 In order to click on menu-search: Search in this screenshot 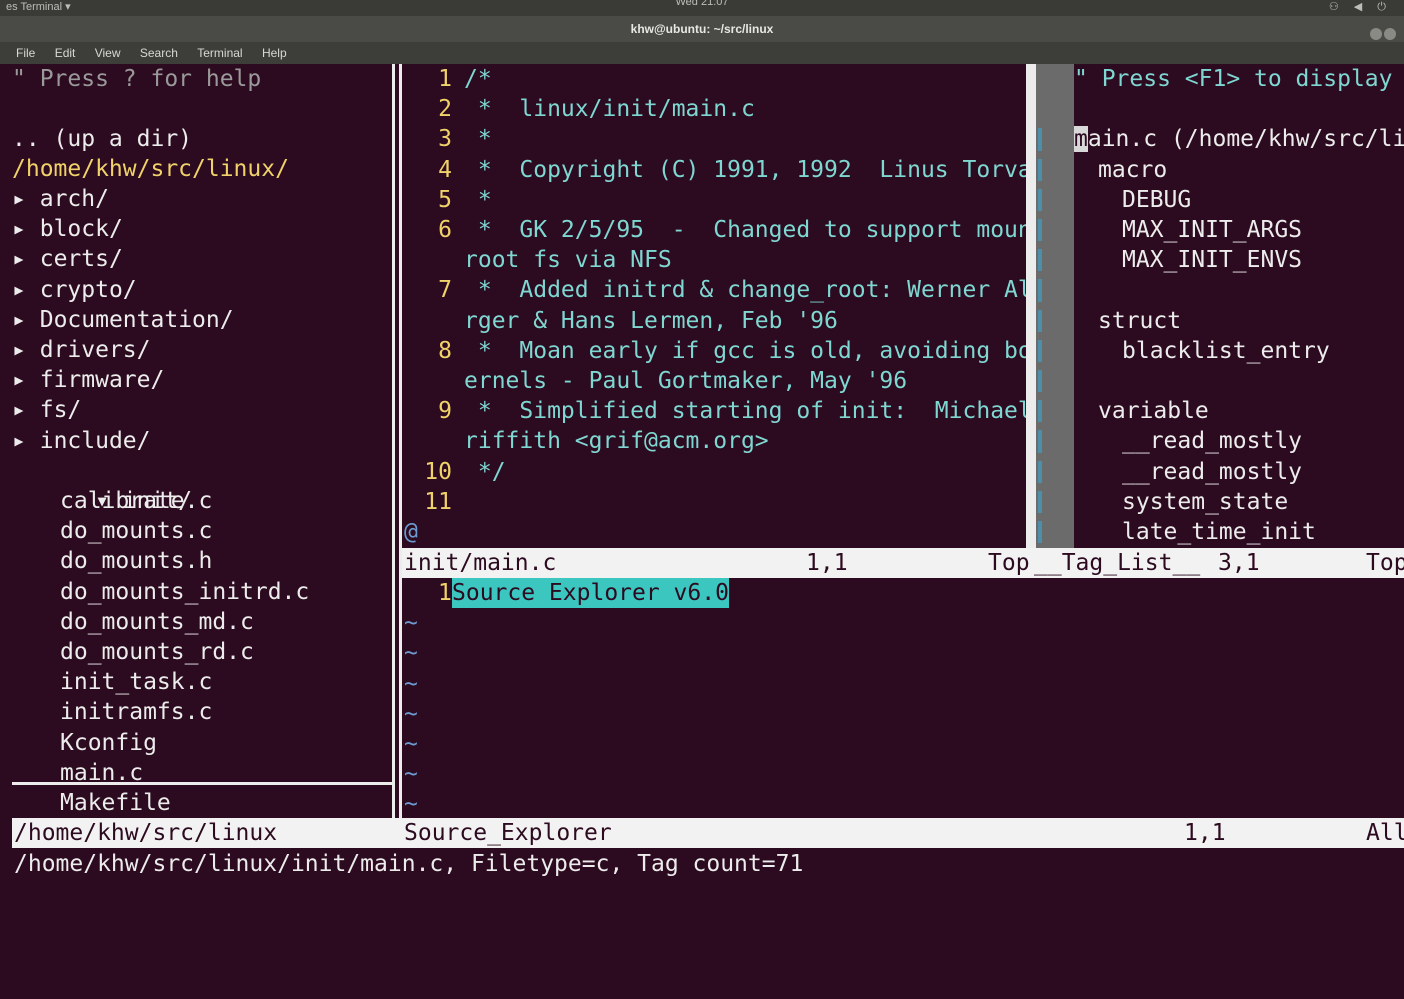, I will do `click(159, 53)`.